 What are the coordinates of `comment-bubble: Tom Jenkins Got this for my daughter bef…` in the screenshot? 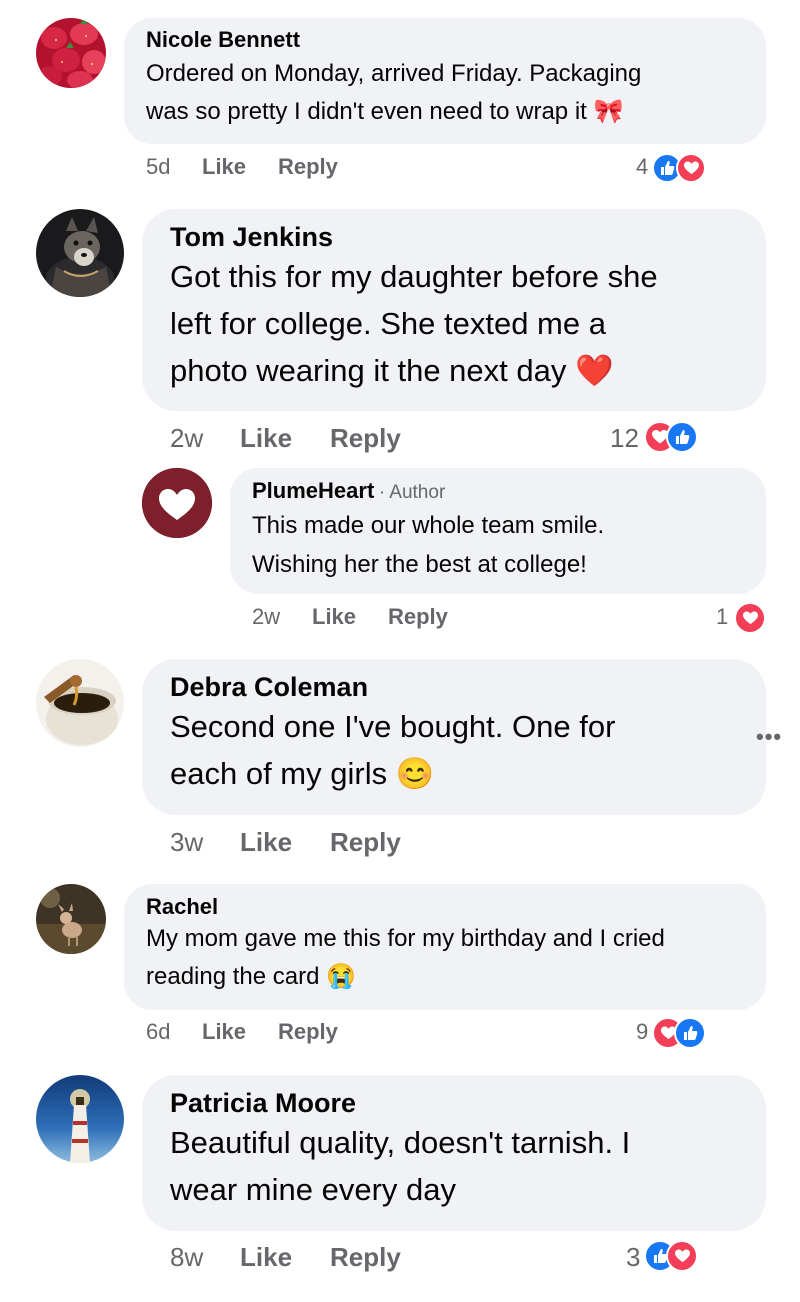 It's located at (454, 310).